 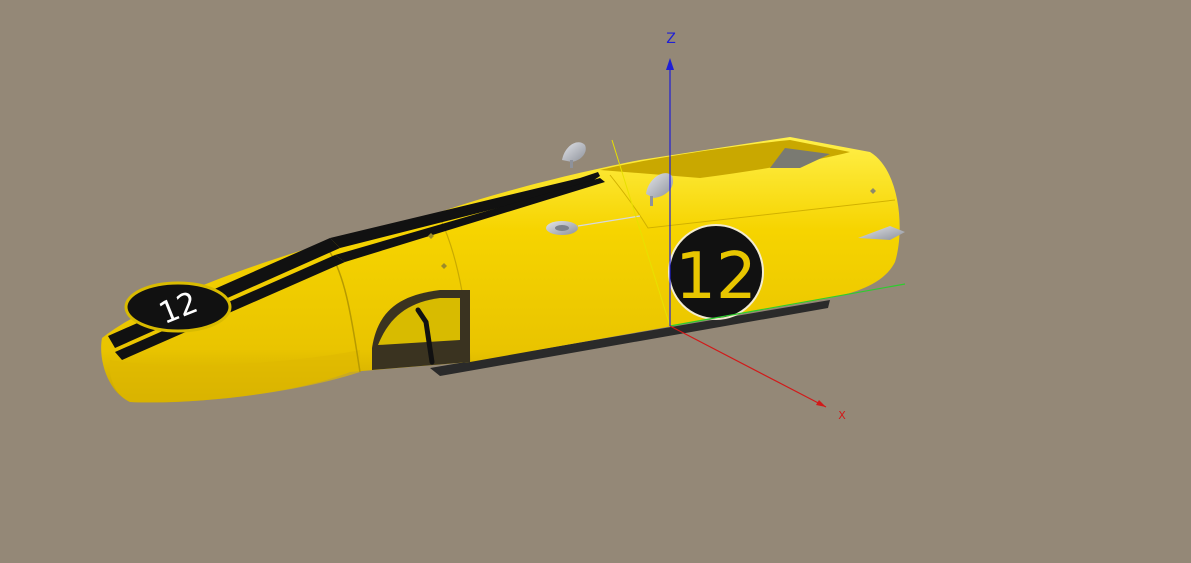 I want to click on side-roundel: 12, so click(x=716, y=272).